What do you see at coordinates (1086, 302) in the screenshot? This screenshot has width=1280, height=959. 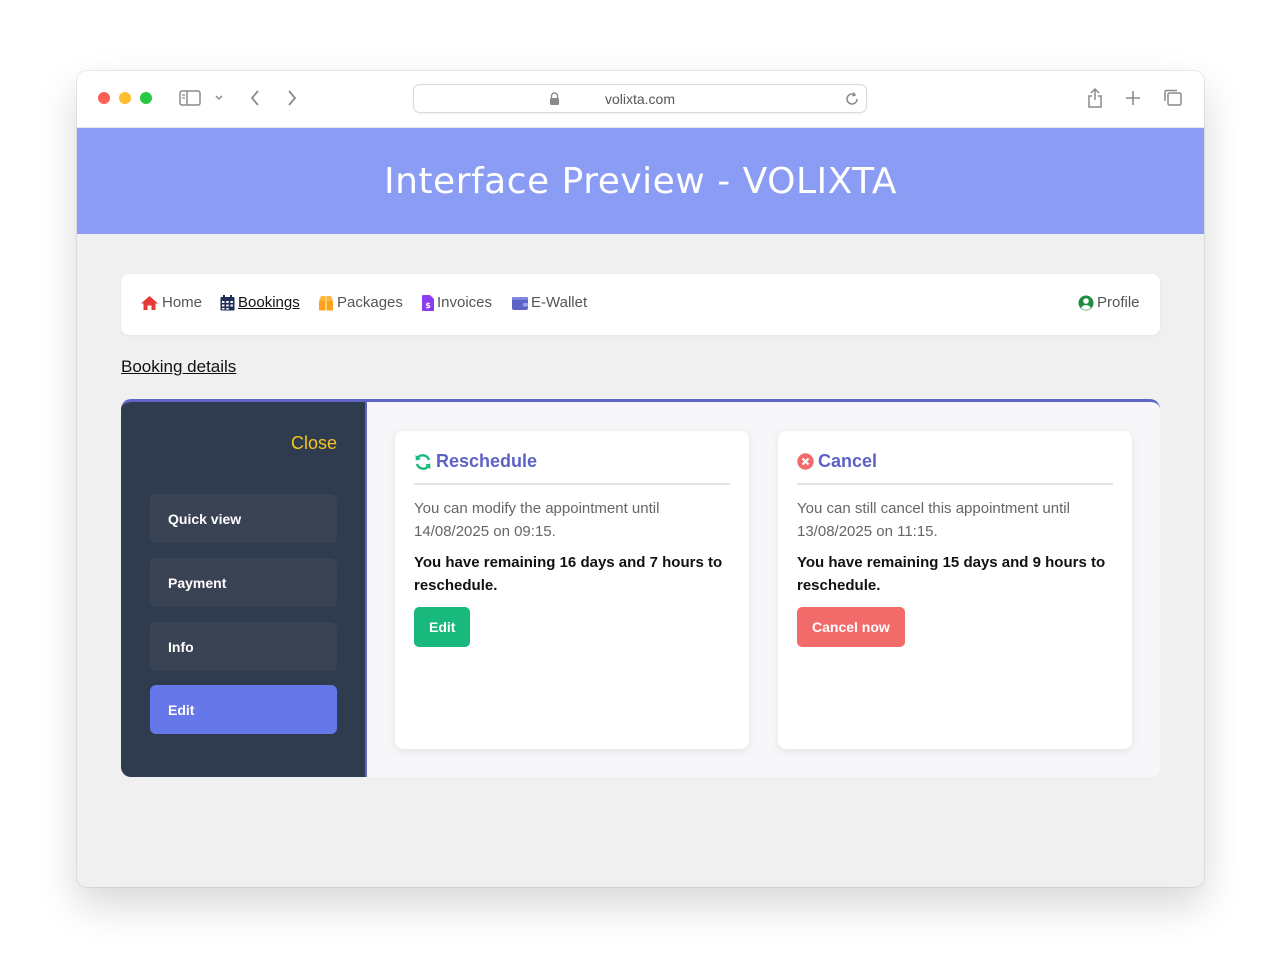 I see `user-circle-icon` at bounding box center [1086, 302].